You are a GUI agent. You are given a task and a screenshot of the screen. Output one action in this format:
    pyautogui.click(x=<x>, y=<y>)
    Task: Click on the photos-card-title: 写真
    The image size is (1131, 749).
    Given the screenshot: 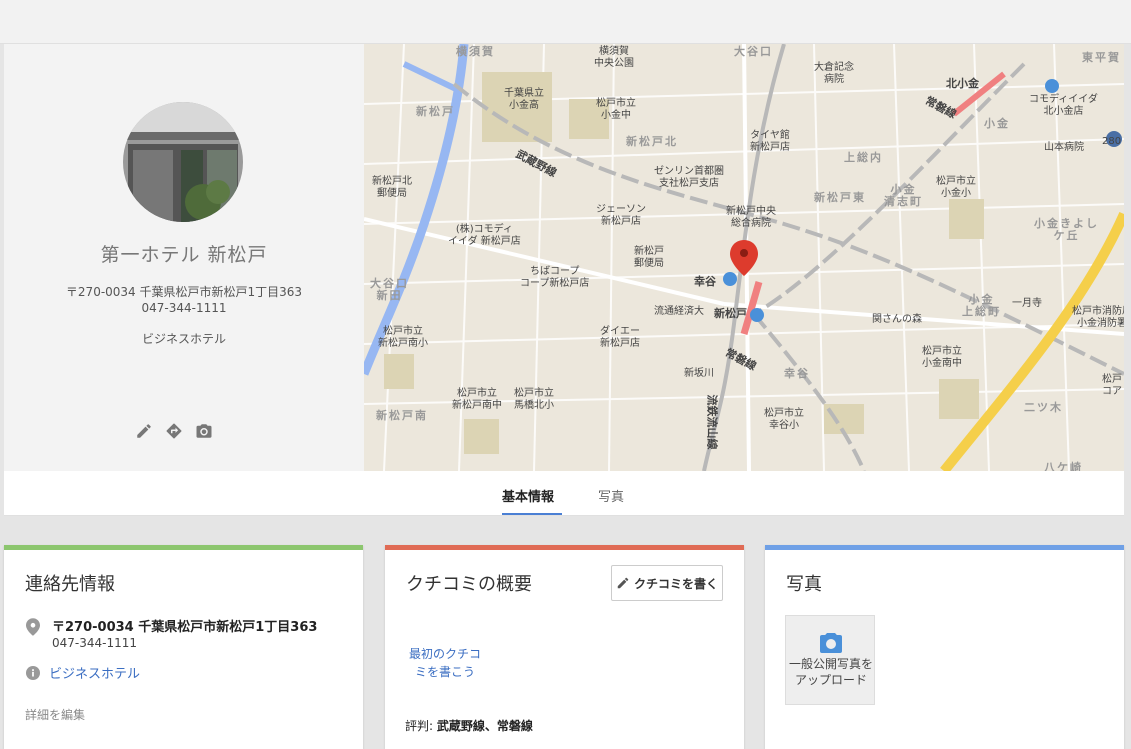 What is the action you would take?
    pyautogui.click(x=804, y=584)
    